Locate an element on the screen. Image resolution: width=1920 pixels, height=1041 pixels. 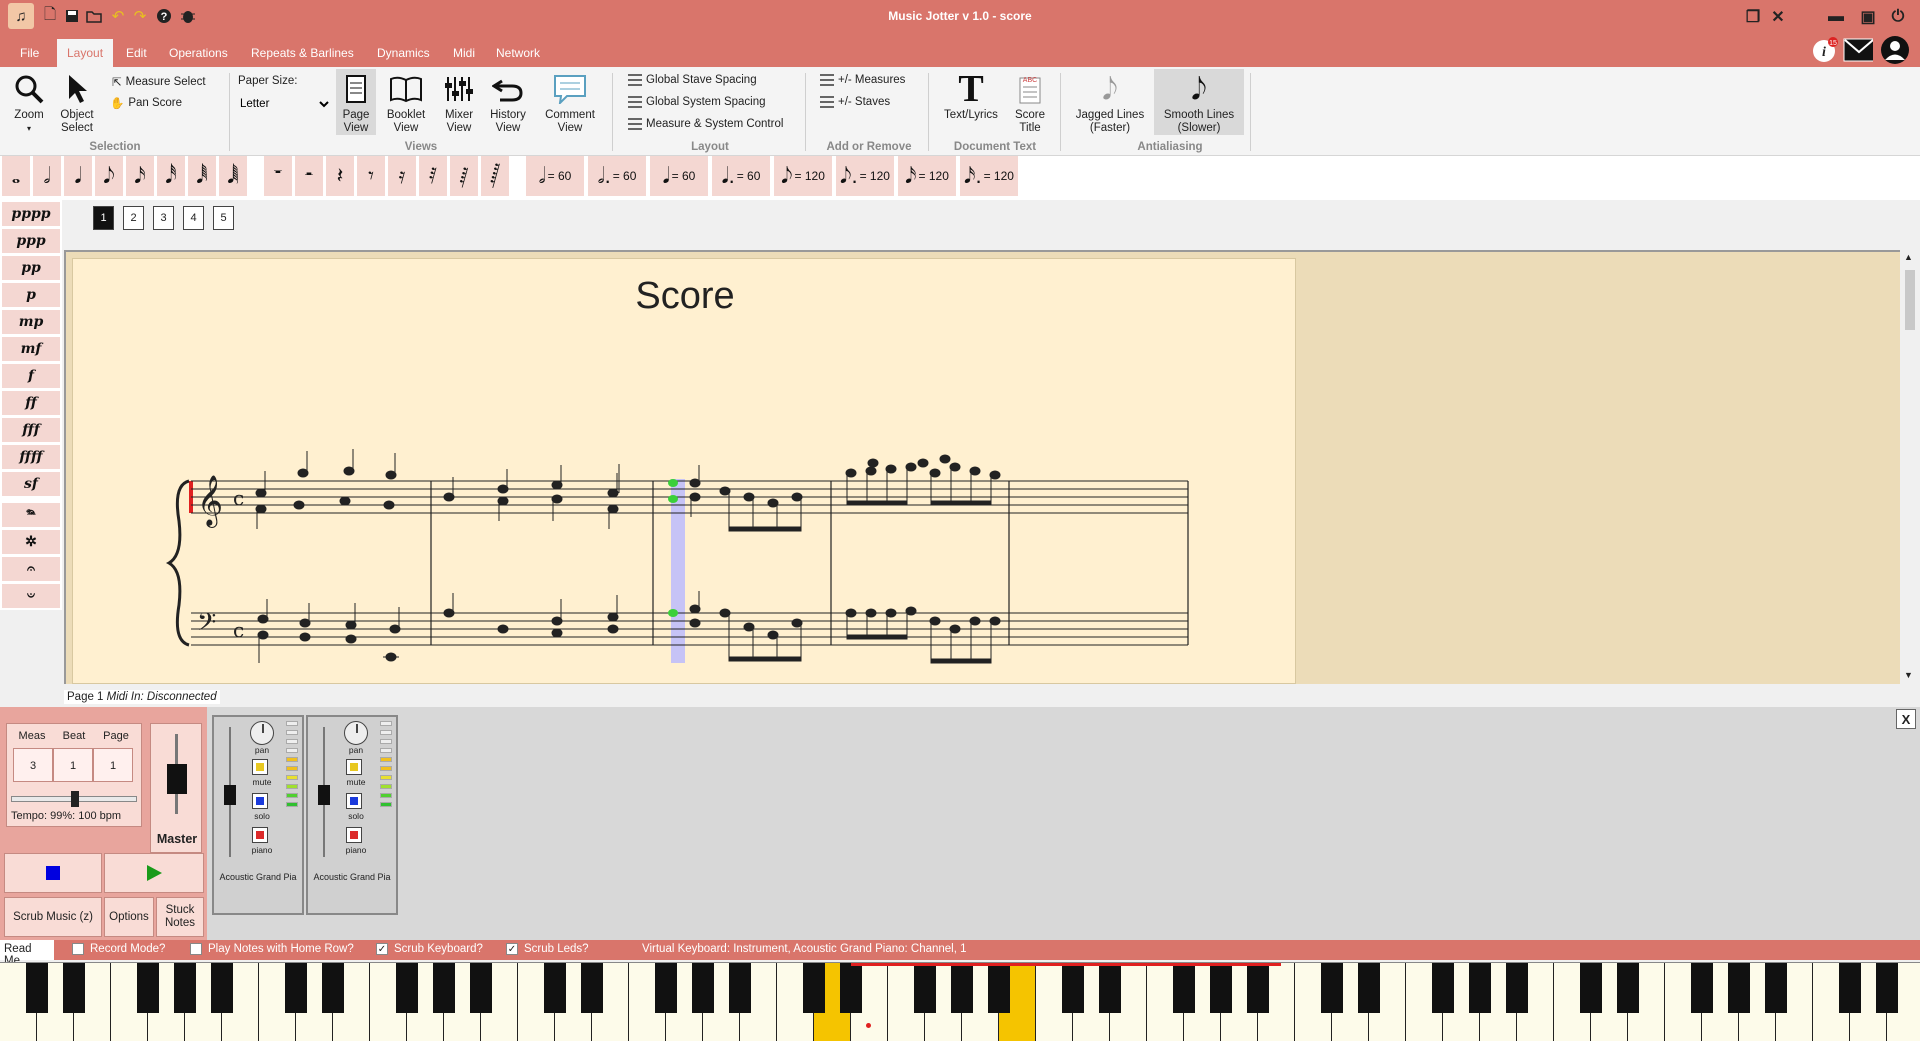
object-select-button: Object Select is located at coordinates (77, 102).